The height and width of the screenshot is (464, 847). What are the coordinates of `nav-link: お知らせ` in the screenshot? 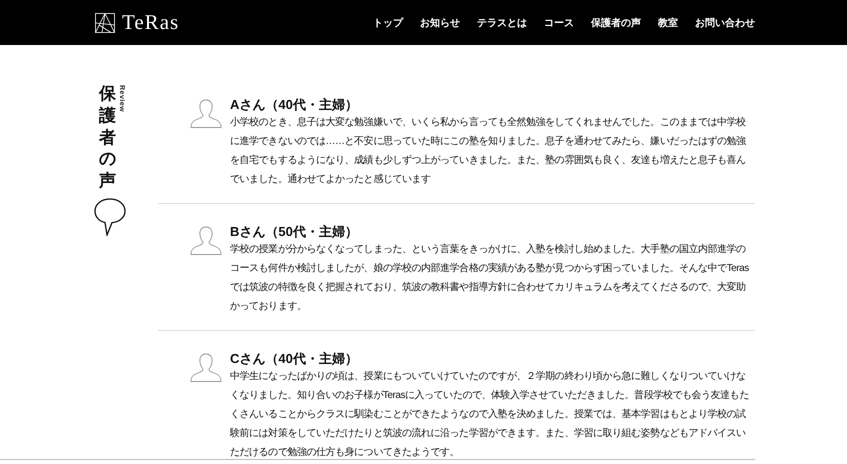 It's located at (440, 23).